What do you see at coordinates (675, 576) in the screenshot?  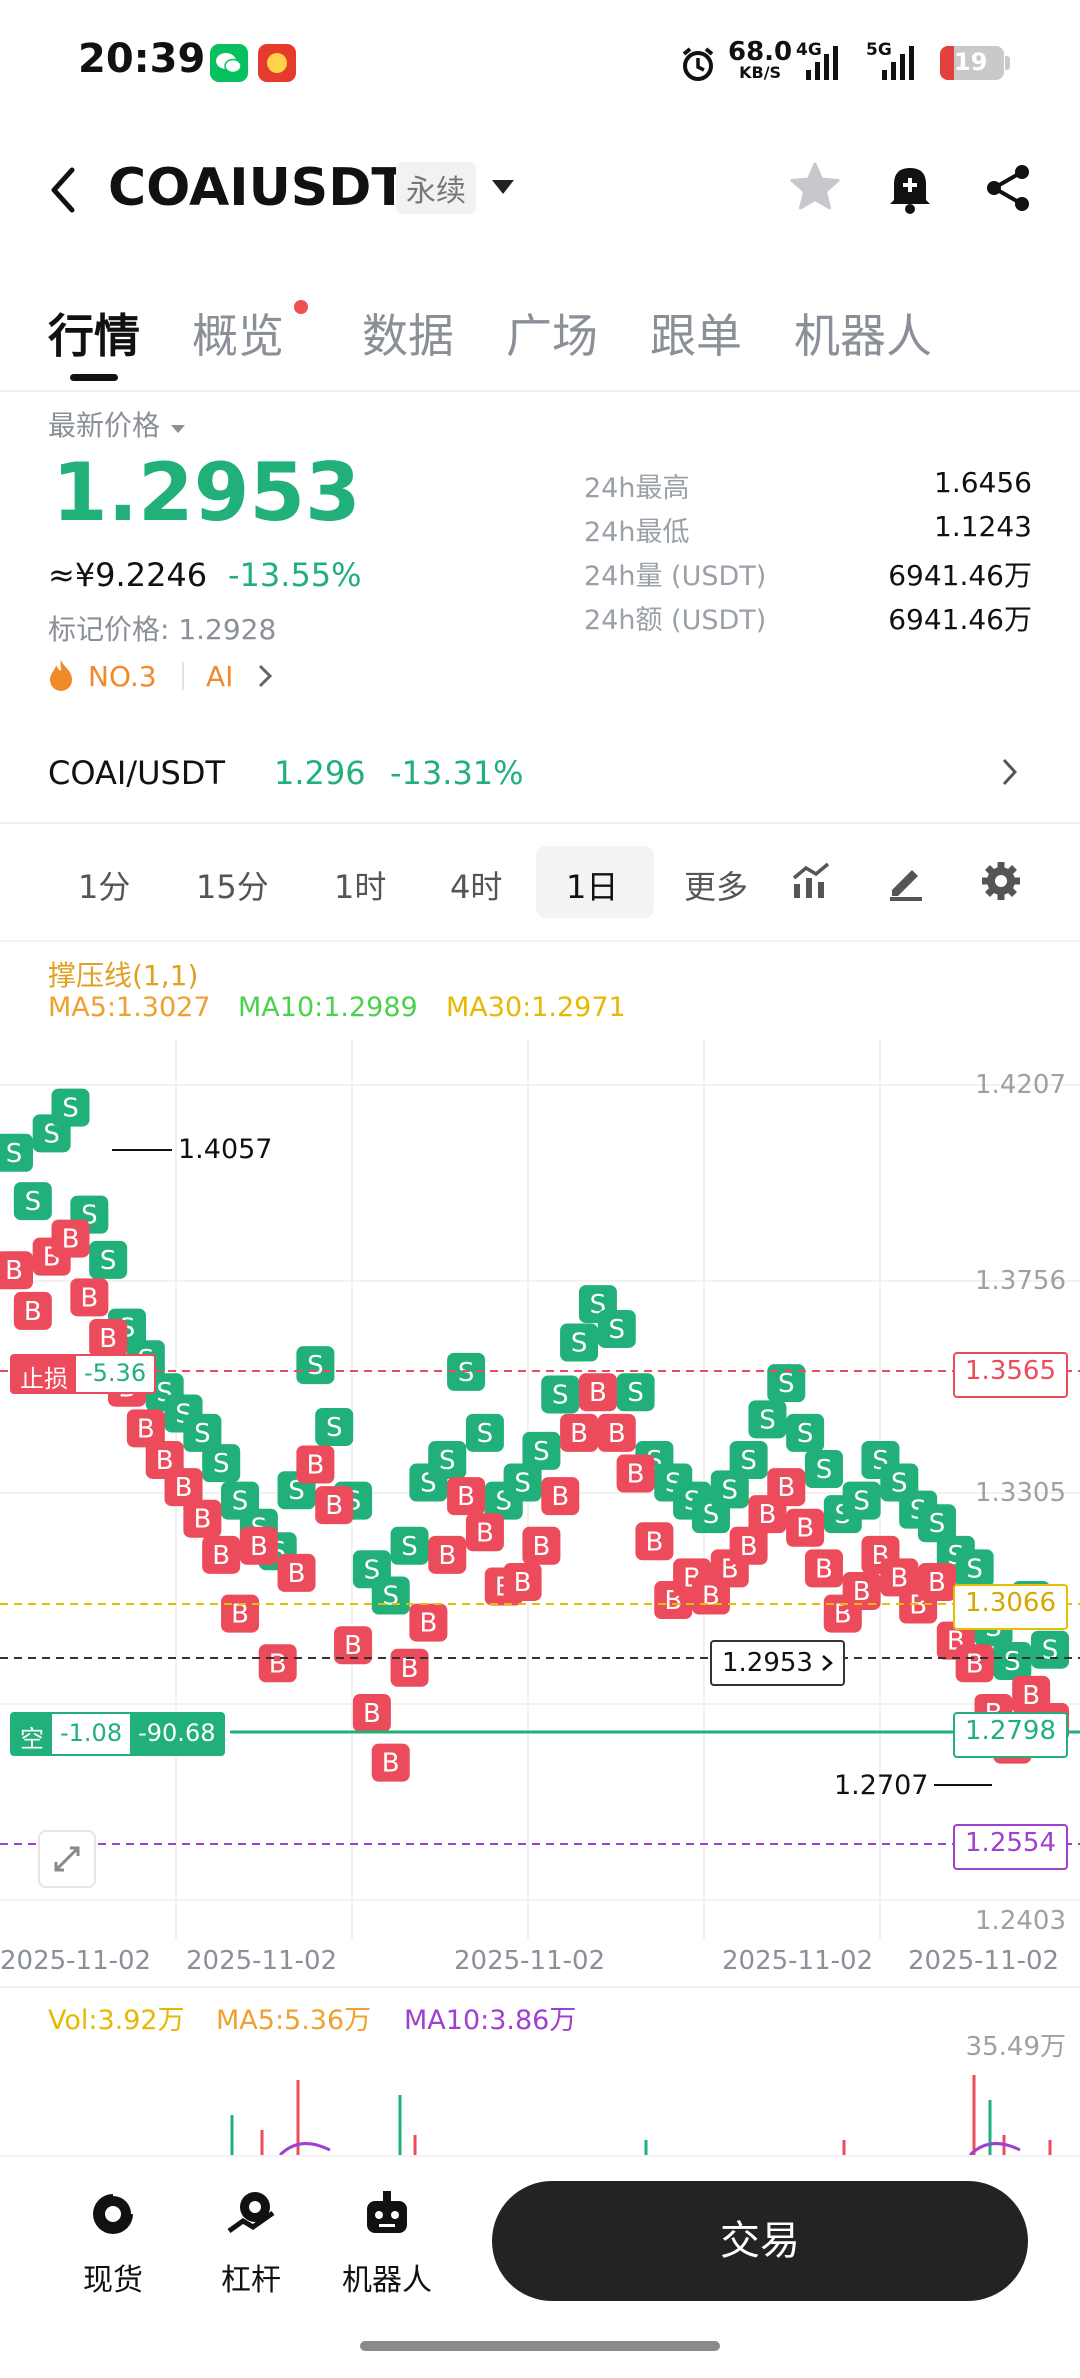 I see `stat-label-volume: 24h量 (USDT)` at bounding box center [675, 576].